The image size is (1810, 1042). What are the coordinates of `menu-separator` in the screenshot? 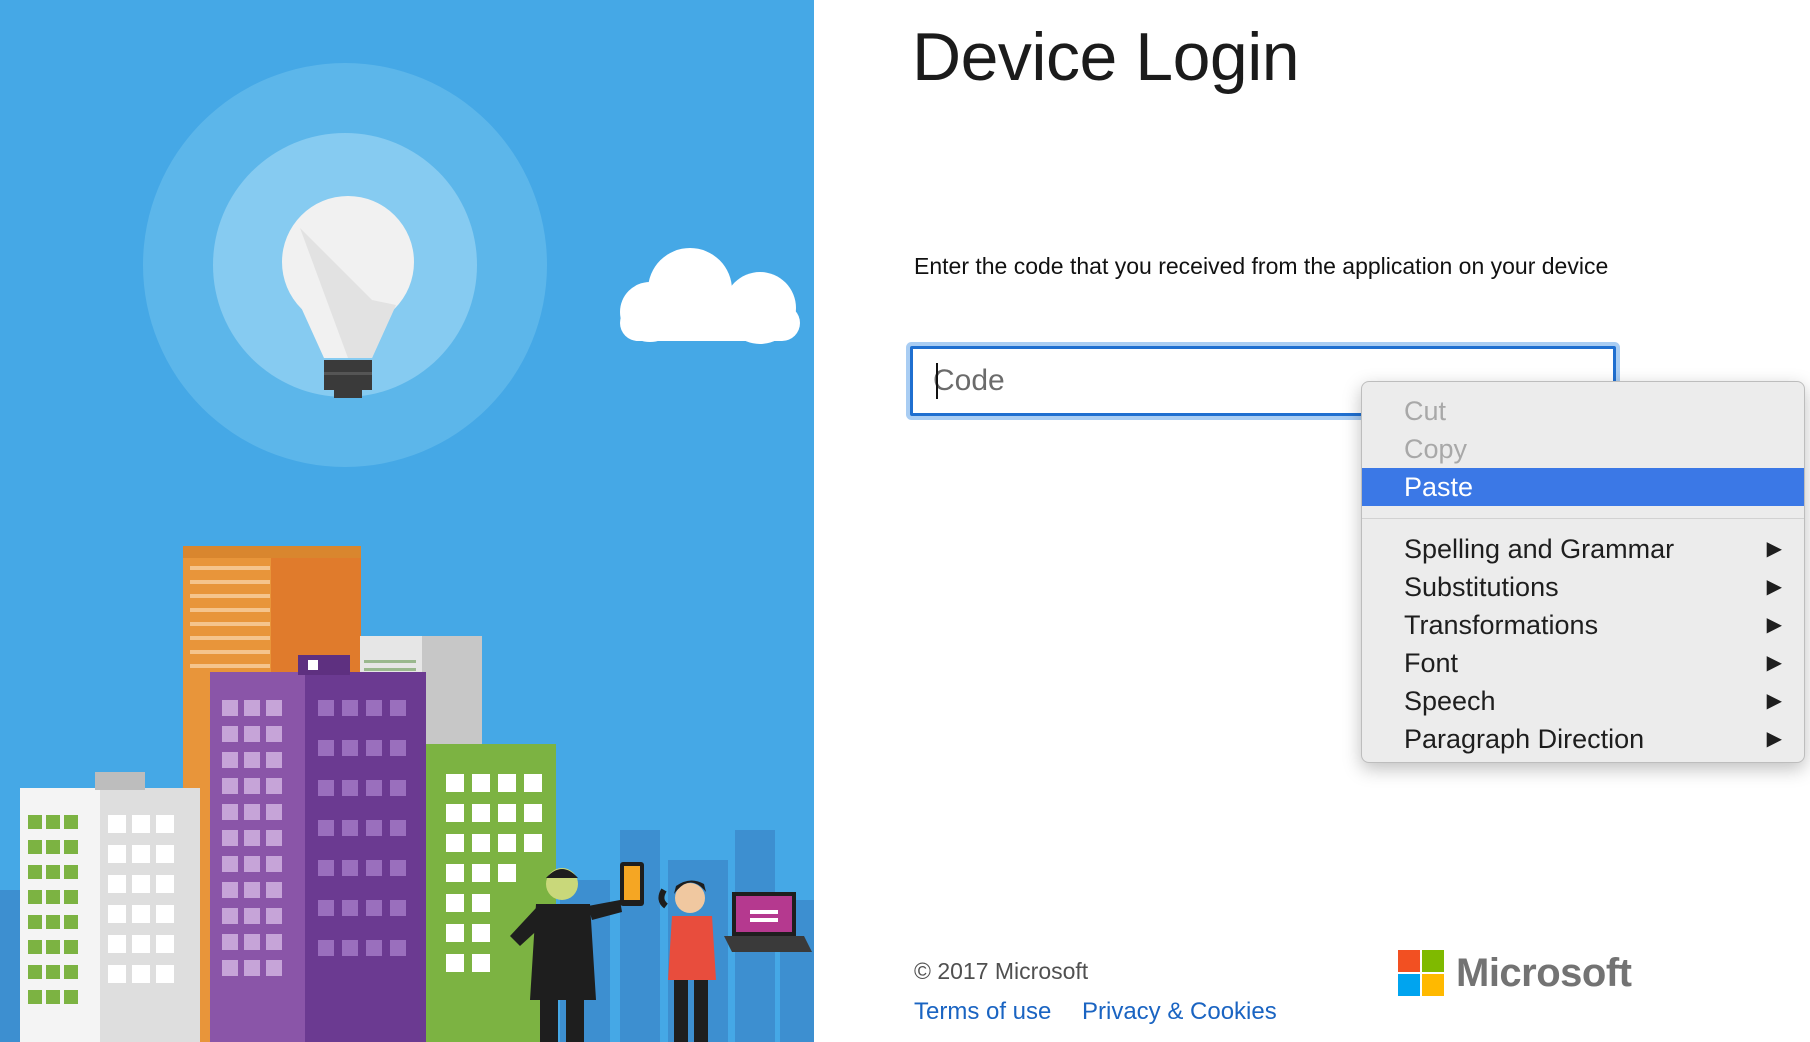 It's located at (1583, 518).